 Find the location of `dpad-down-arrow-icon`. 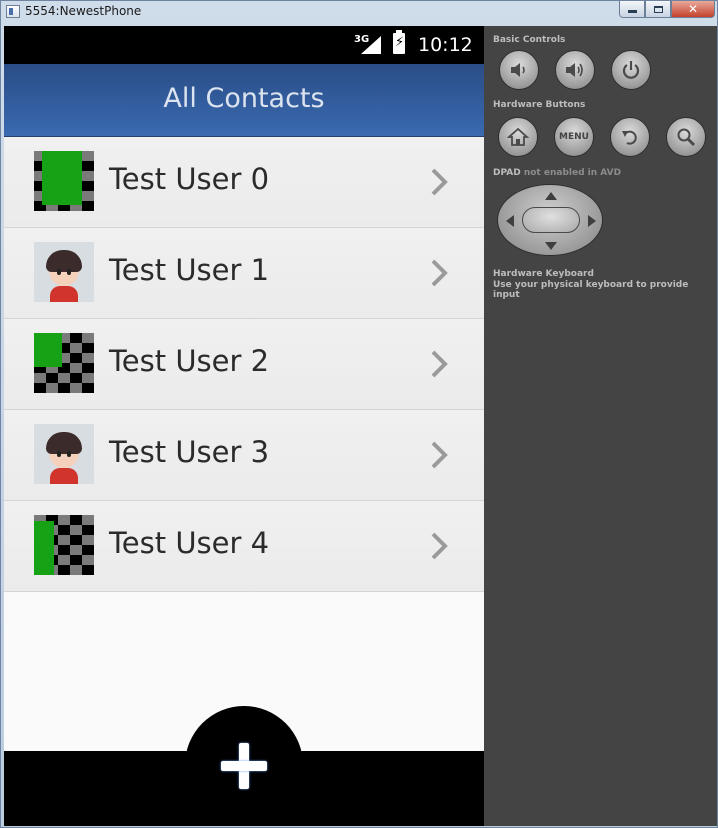

dpad-down-arrow-icon is located at coordinates (551, 246).